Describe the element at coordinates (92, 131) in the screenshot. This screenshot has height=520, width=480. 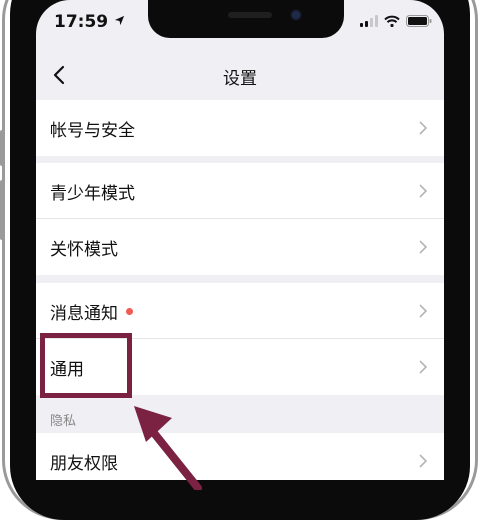
I see `settings-item-label: 帐号与安全` at that location.